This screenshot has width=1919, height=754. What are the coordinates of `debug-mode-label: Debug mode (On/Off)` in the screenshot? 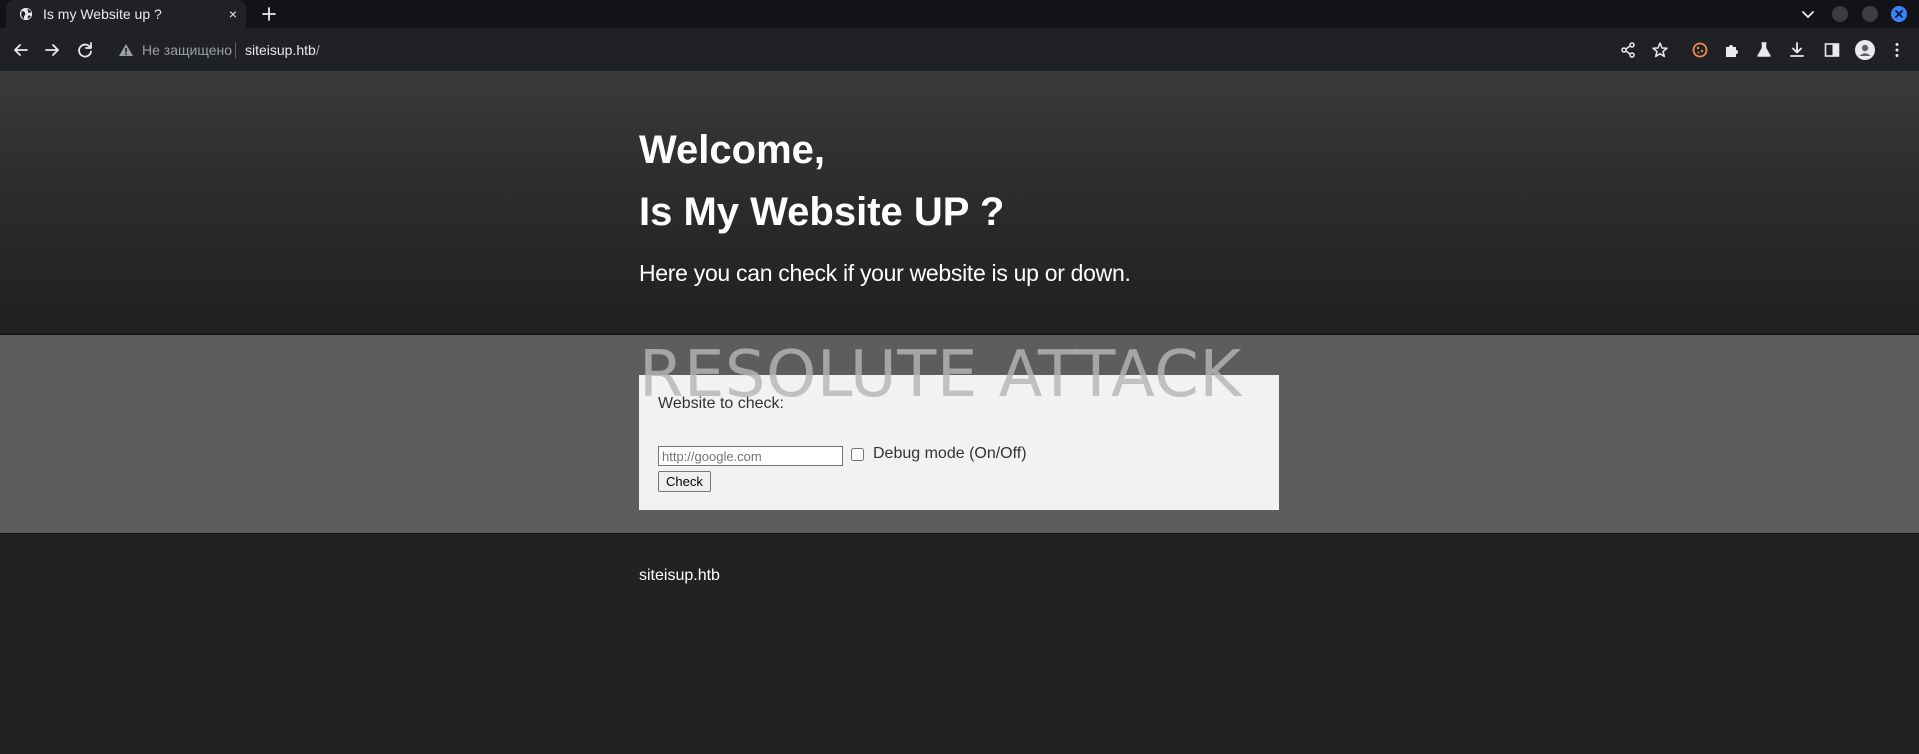 It's located at (950, 453).